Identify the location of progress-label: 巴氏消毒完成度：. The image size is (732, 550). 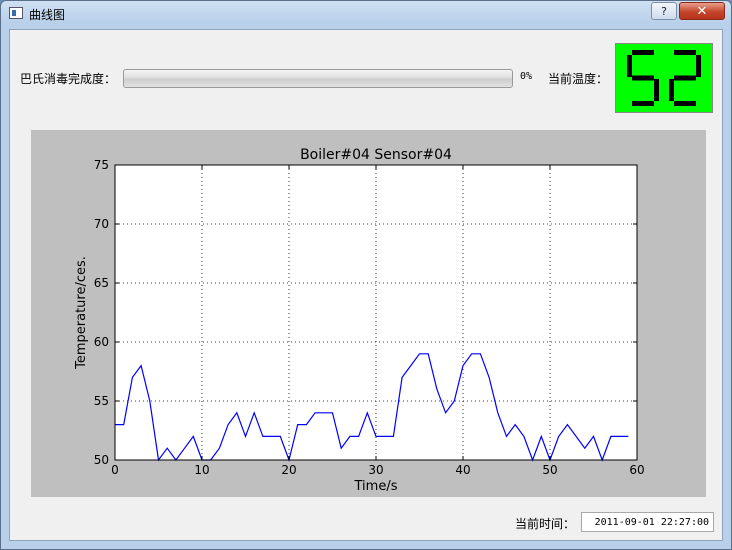
(68, 79).